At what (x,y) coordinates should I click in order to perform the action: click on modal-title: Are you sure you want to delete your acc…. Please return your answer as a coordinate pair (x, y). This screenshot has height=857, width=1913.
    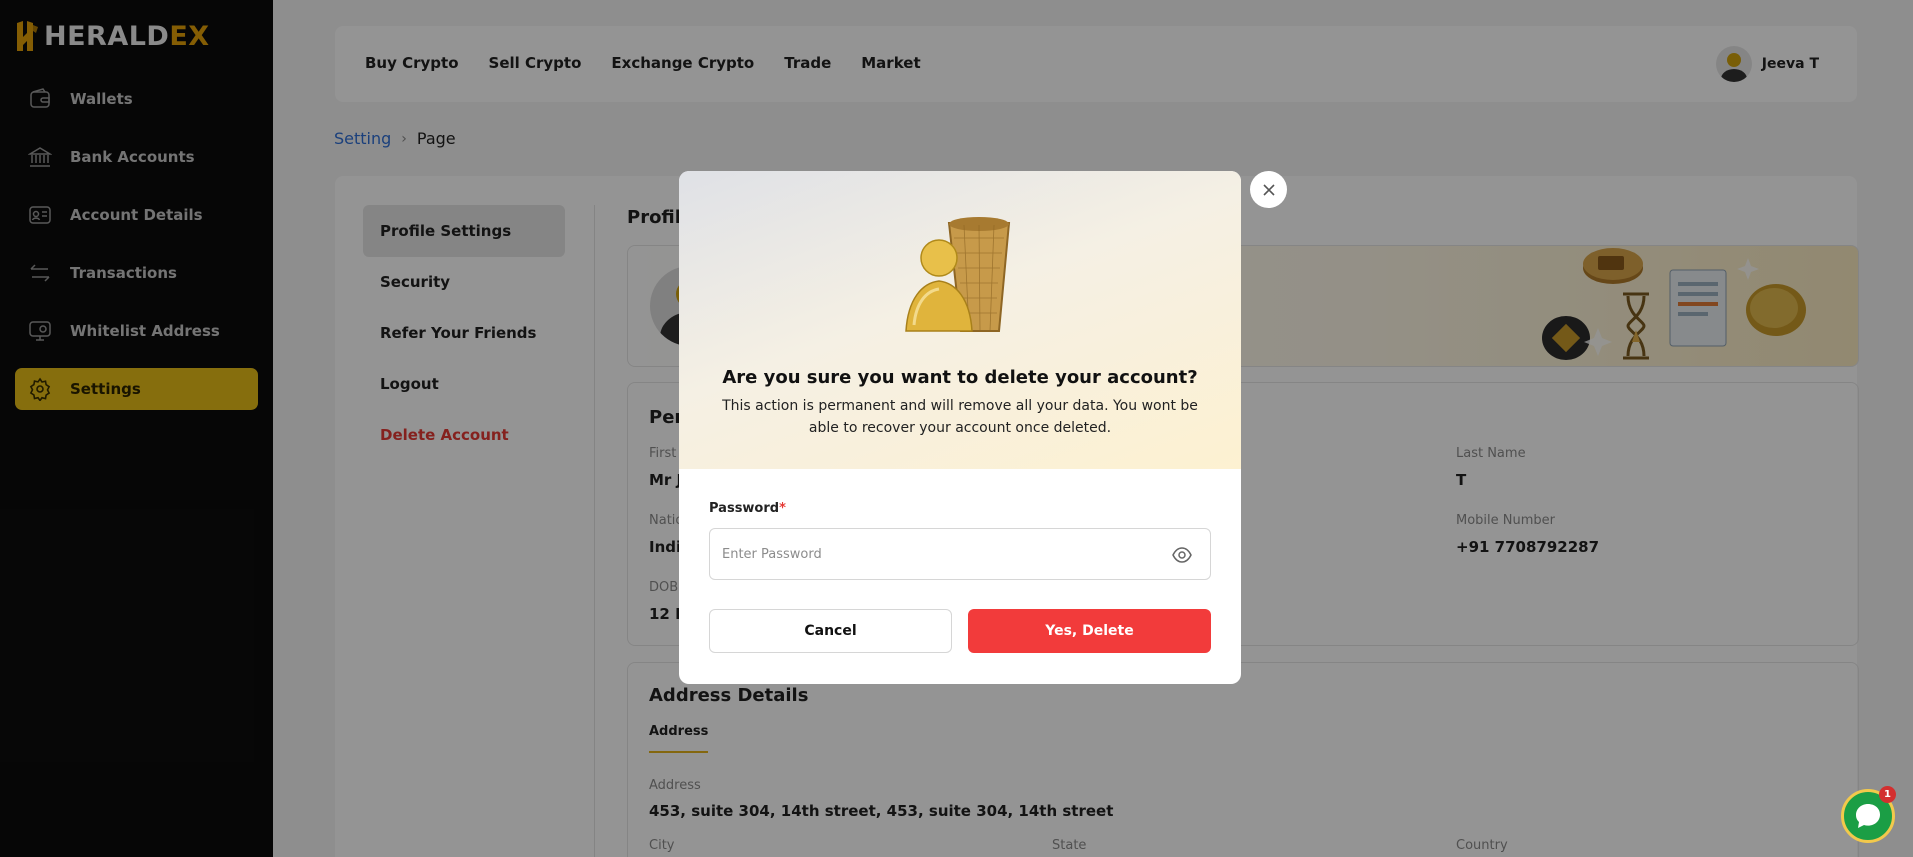
    Looking at the image, I should click on (960, 377).